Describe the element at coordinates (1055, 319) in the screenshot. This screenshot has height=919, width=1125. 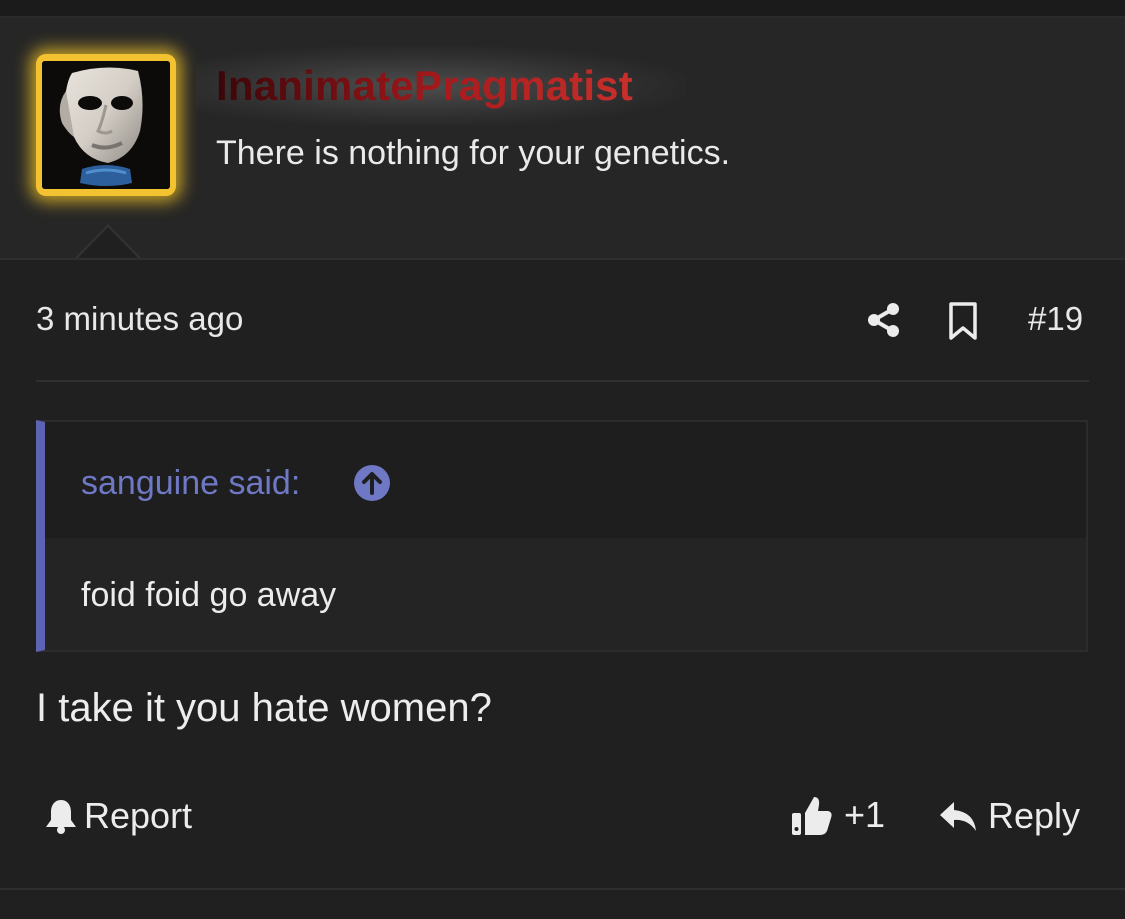
I see `post-number: #19` at that location.